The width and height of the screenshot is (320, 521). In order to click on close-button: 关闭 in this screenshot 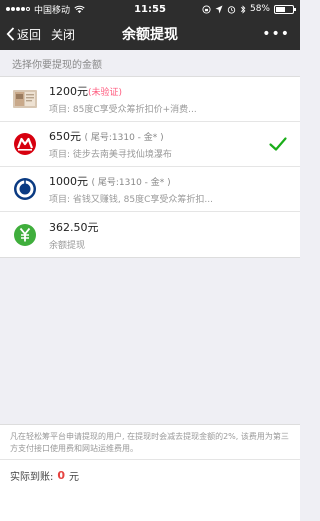, I will do `click(63, 34)`.